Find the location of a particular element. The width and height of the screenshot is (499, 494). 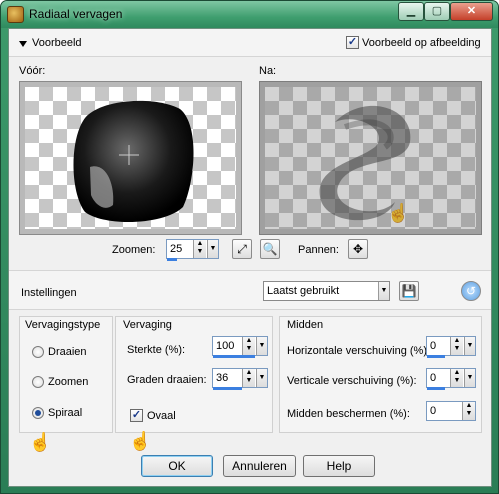

strength-label: Sterkte (%): is located at coordinates (156, 350).